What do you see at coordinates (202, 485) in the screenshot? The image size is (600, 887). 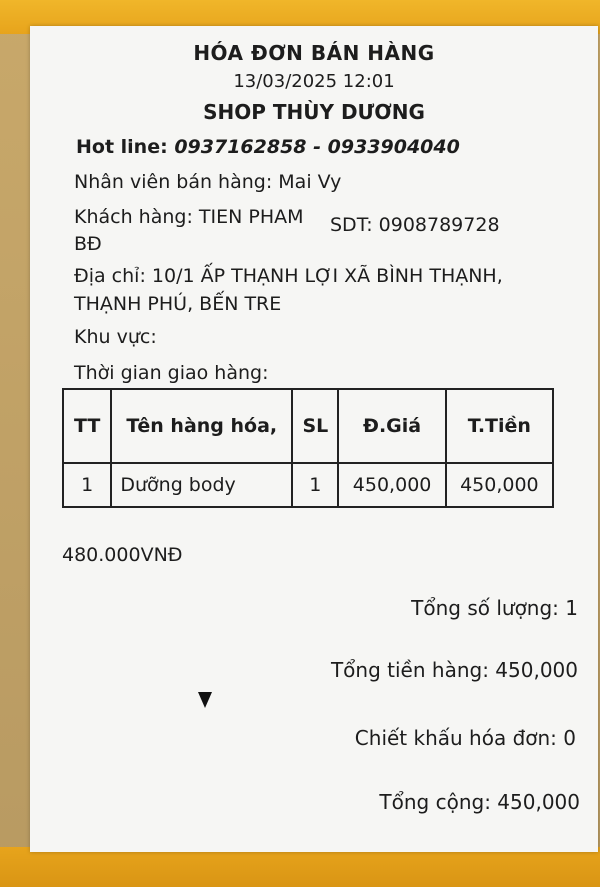 I see `cell-product: Dưỡng body` at bounding box center [202, 485].